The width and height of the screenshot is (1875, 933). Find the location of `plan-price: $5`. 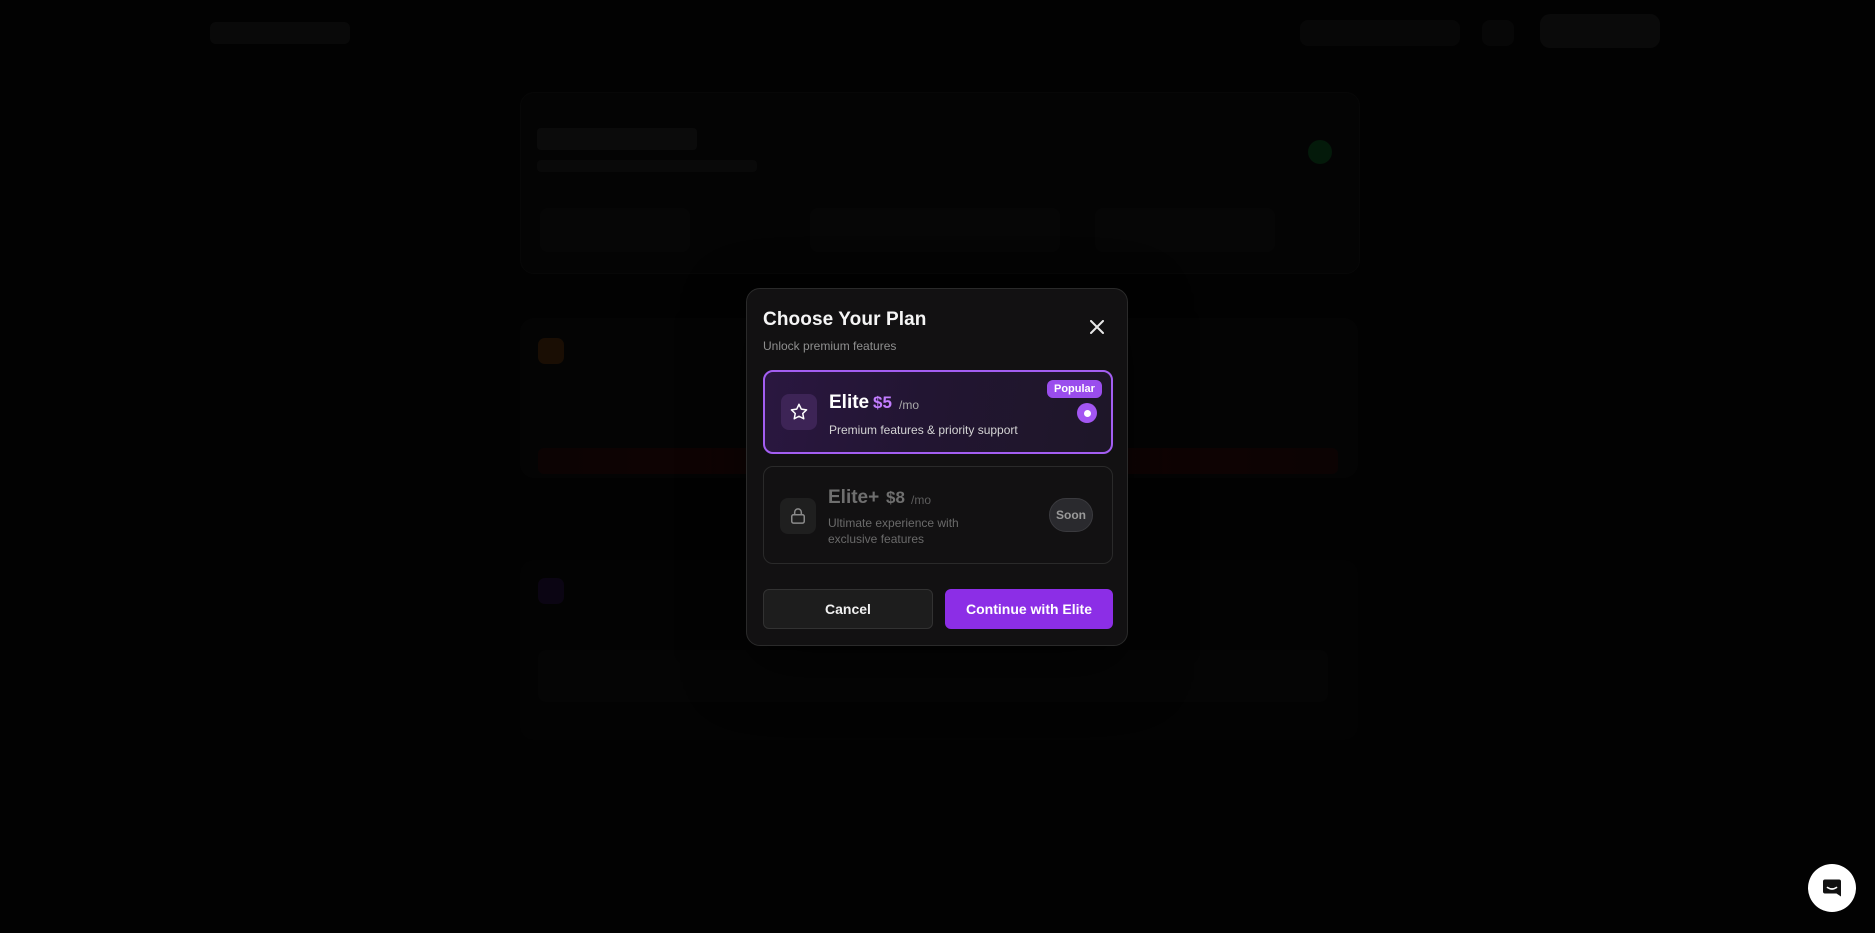

plan-price: $5 is located at coordinates (882, 402).